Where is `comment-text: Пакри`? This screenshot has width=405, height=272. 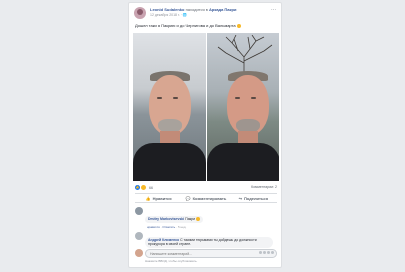
comment-text: Пакри is located at coordinates (190, 219).